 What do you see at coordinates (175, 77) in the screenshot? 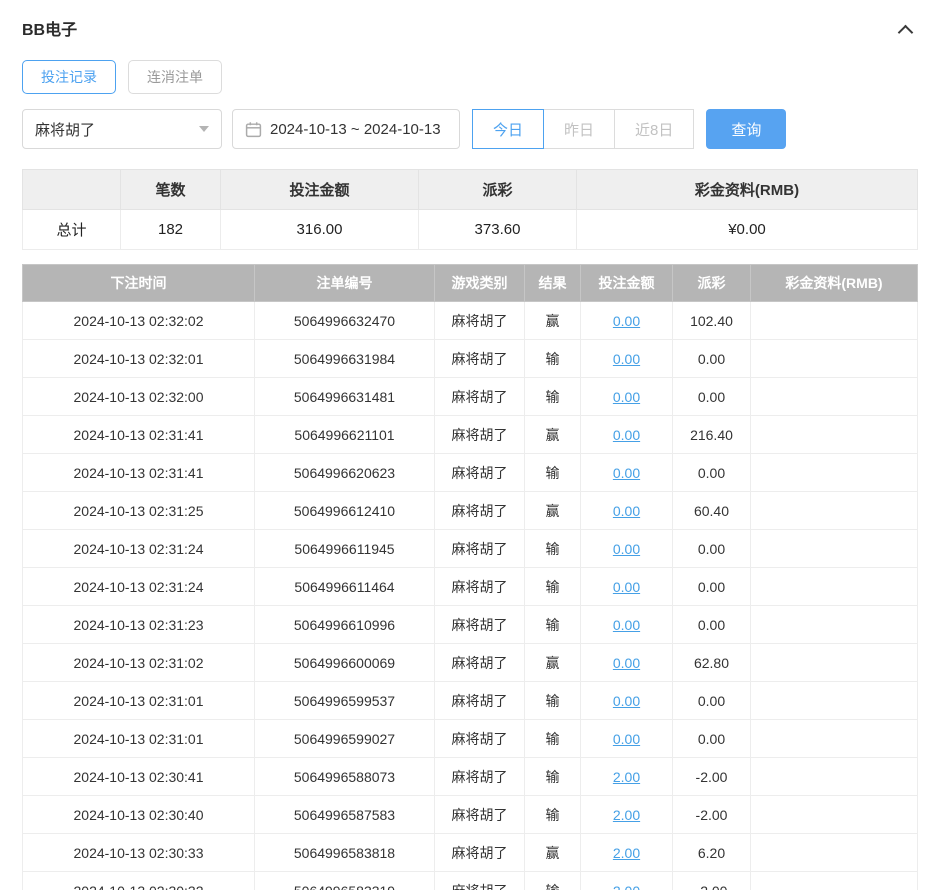
I see `tab-cancelled-orders: 连消注单` at bounding box center [175, 77].